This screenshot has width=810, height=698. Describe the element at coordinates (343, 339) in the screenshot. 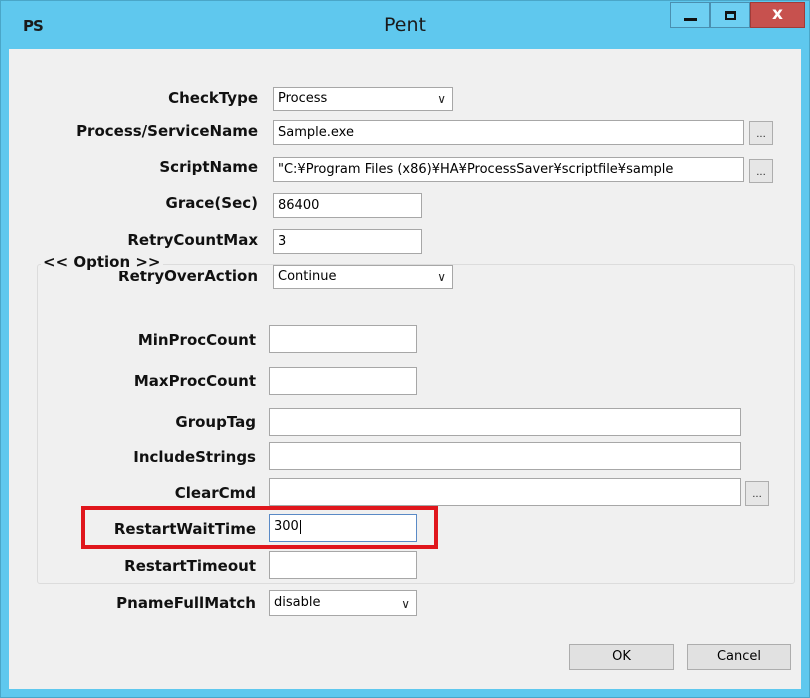

I see `min-proc-count-field` at that location.